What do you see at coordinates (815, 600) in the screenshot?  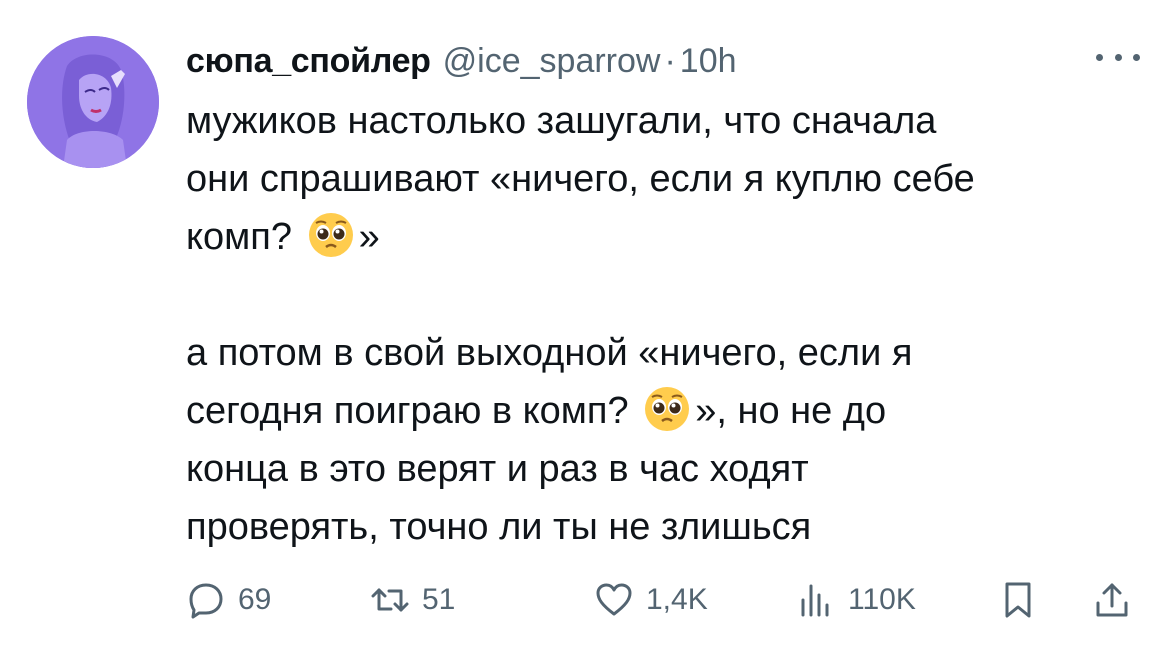 I see `views-bar-chart-icon` at bounding box center [815, 600].